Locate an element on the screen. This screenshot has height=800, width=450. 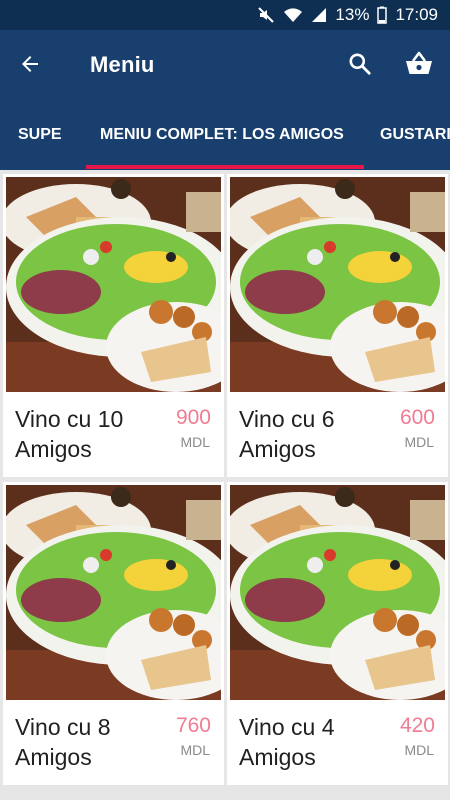
item-price: 900 is located at coordinates (193, 417).